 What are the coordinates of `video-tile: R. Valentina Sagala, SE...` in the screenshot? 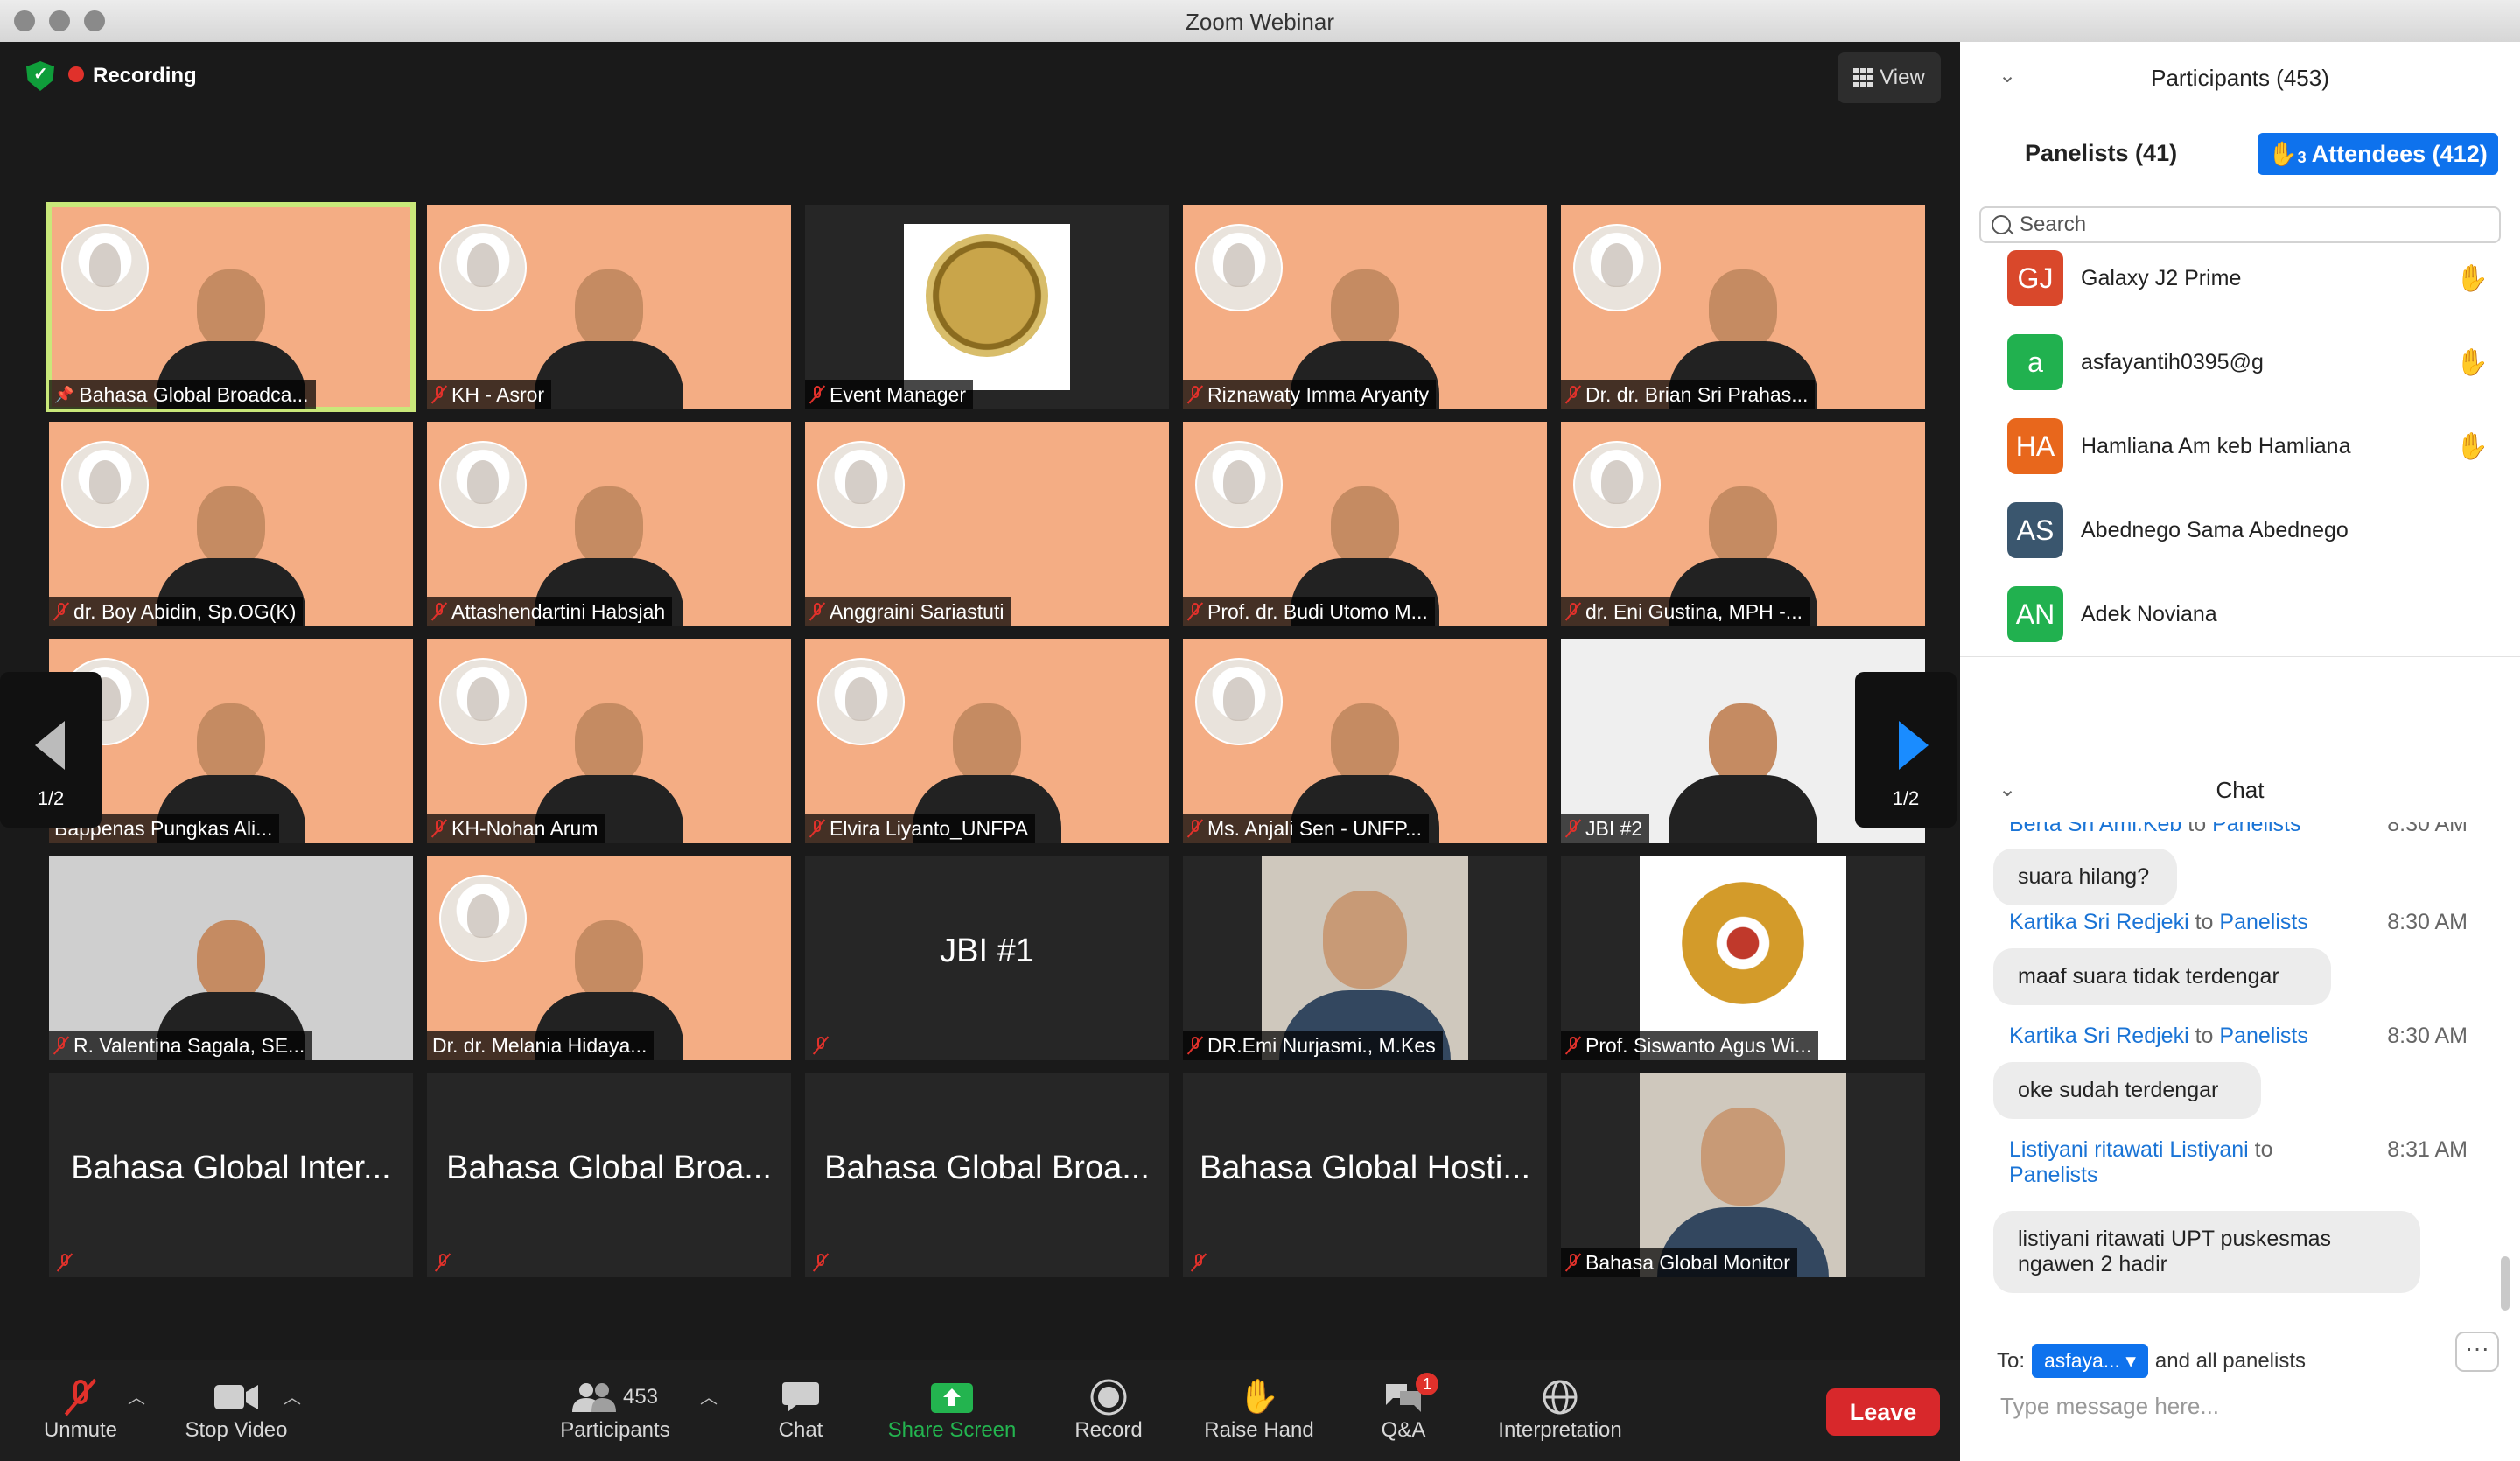 It's located at (231, 958).